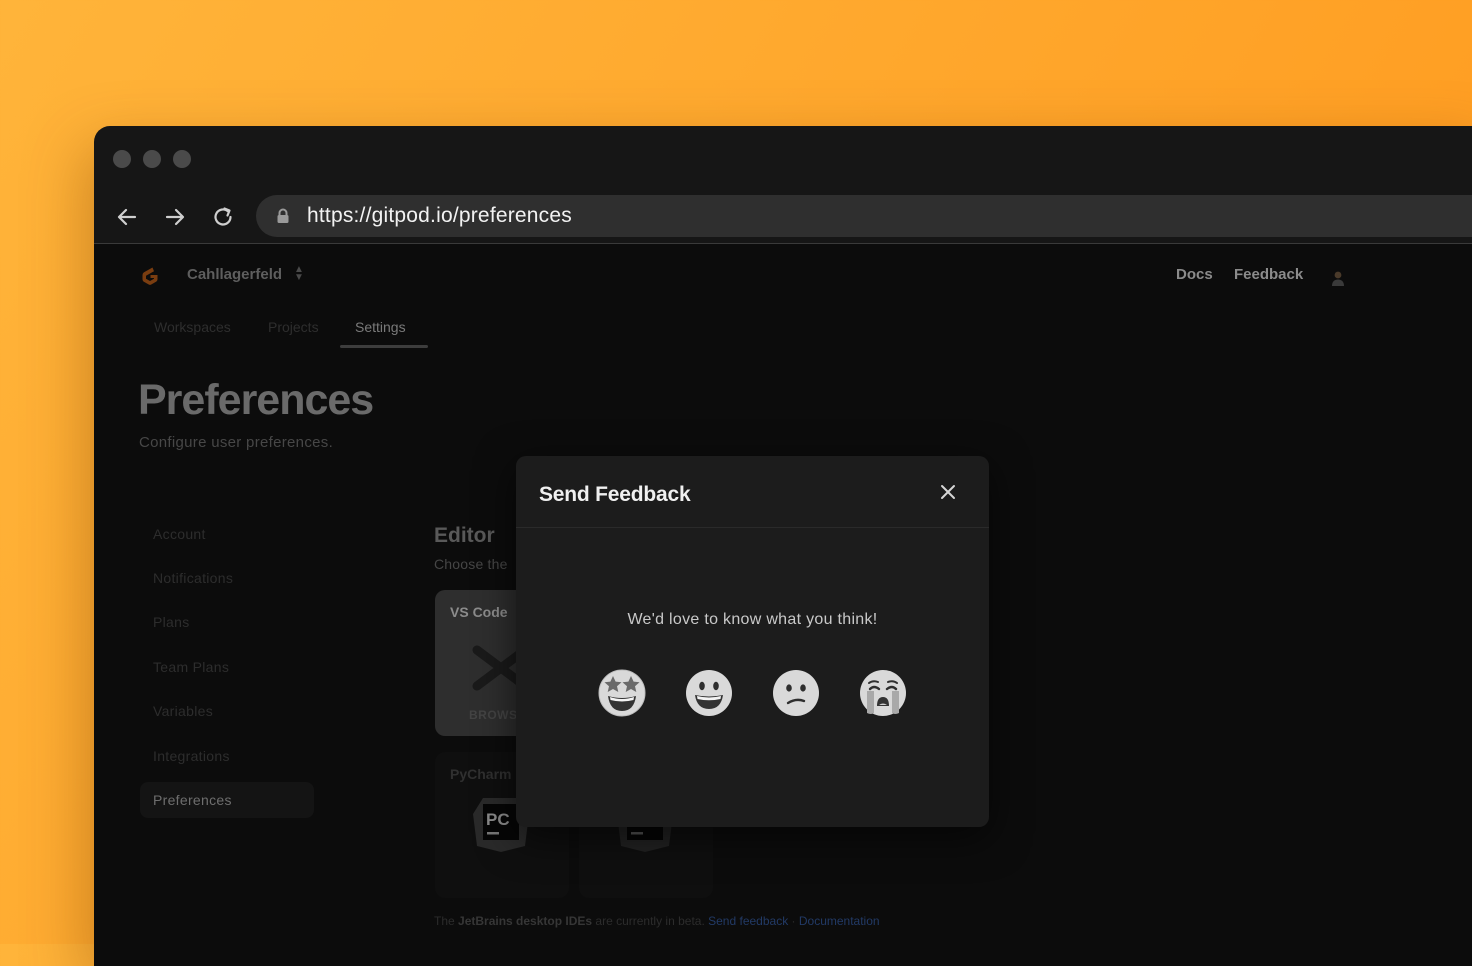  Describe the element at coordinates (864, 216) in the screenshot. I see `address-bar: https://gitpod.io/preferences` at that location.